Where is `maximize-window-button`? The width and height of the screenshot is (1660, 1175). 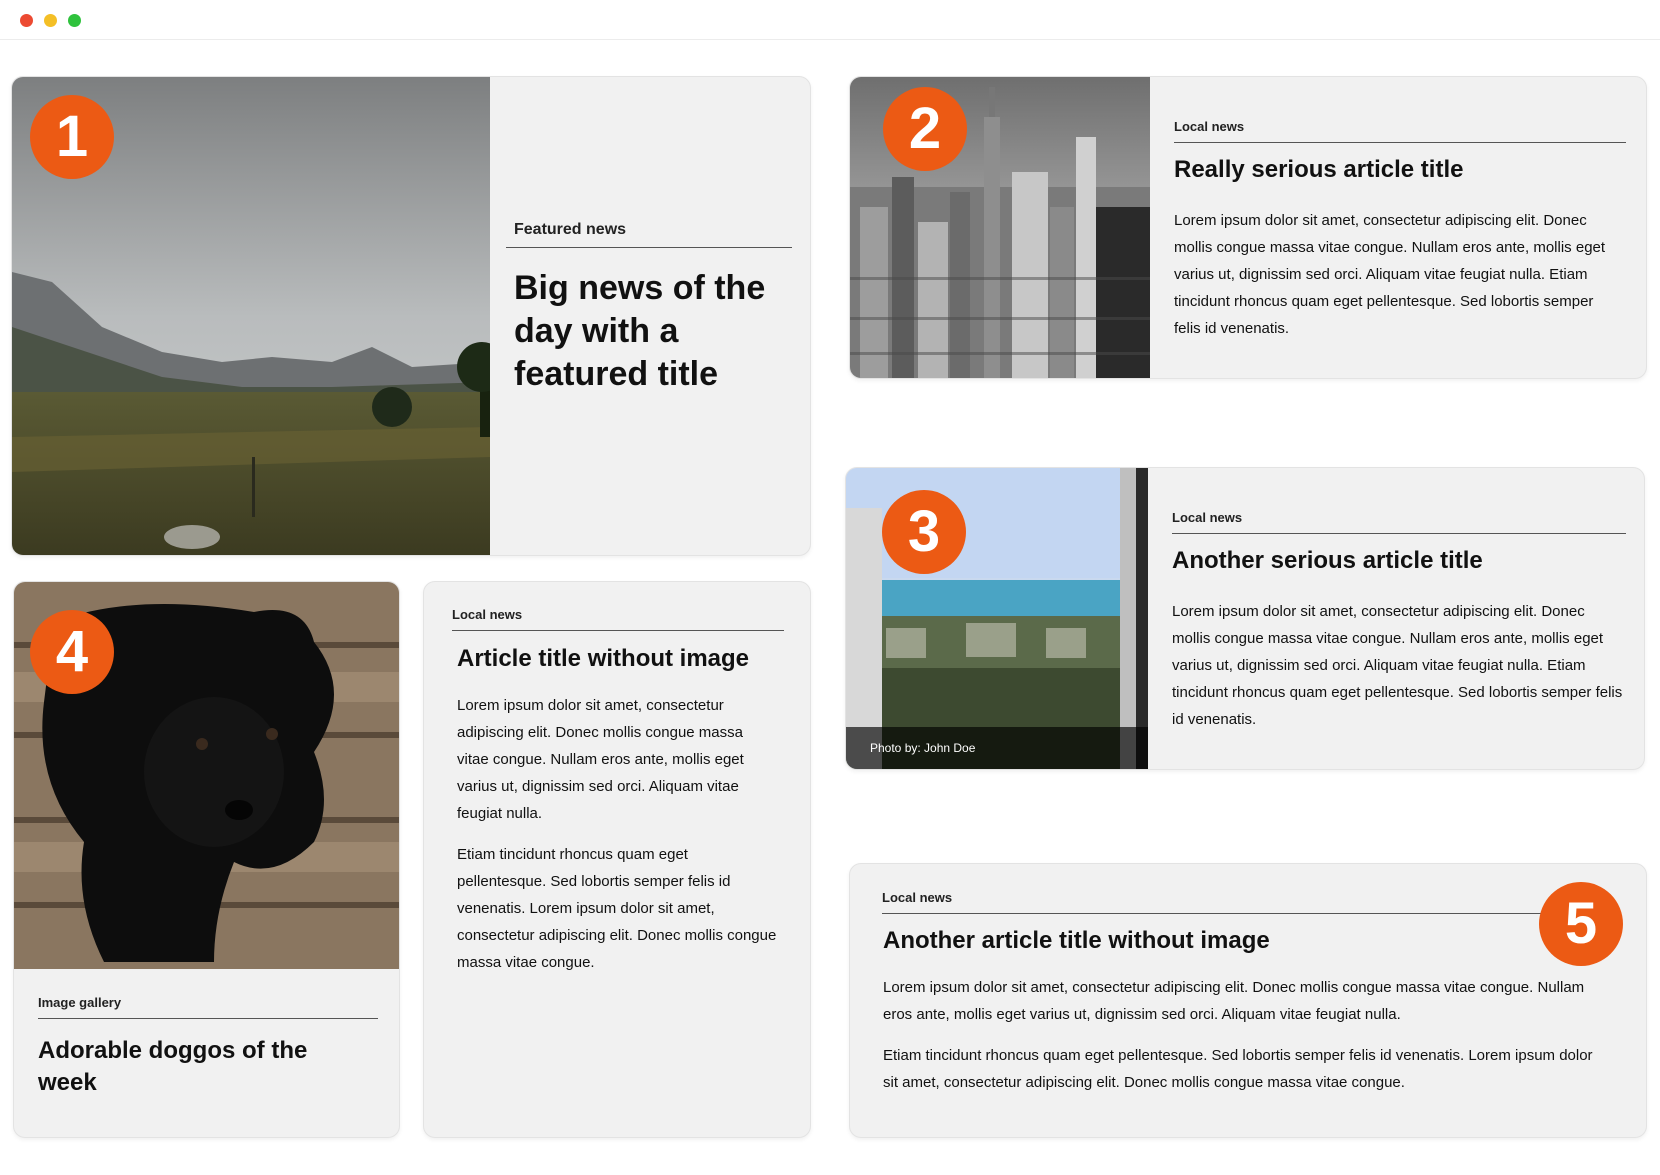 maximize-window-button is located at coordinates (74, 20).